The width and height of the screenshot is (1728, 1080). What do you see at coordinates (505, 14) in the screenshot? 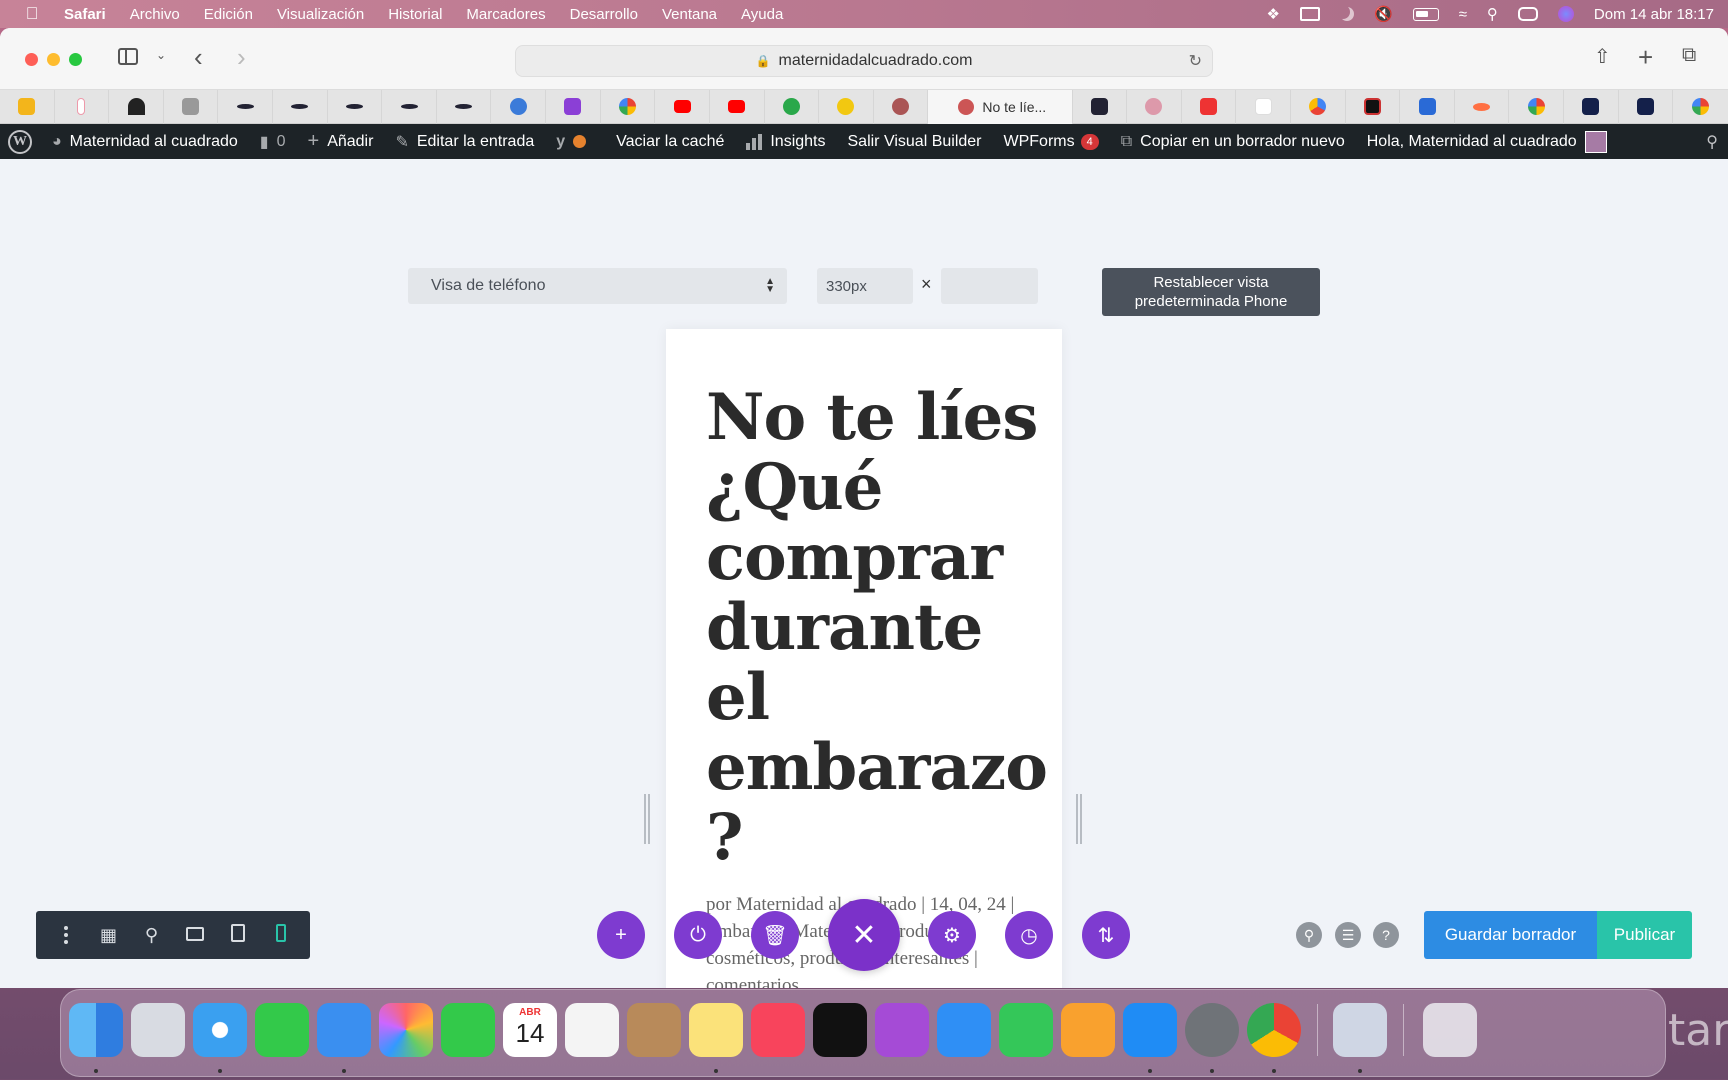
I see `menu-marcadores: Marcadores` at bounding box center [505, 14].